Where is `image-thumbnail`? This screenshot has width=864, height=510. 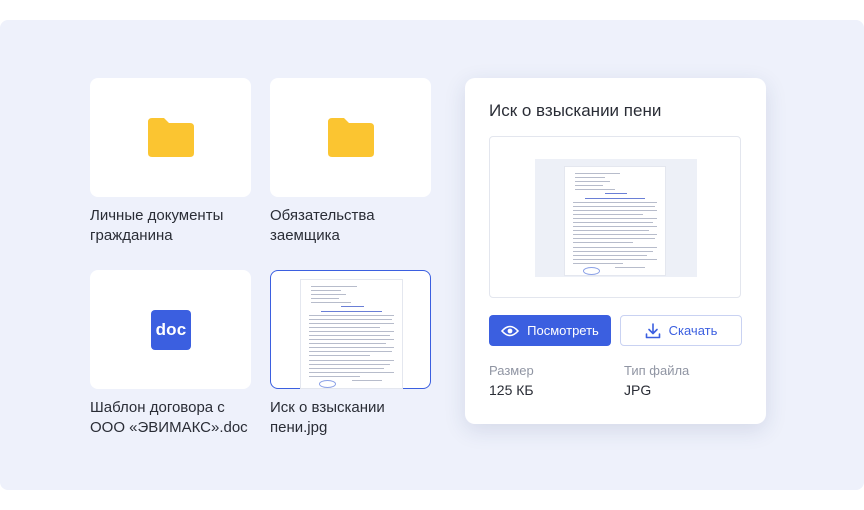
image-thumbnail is located at coordinates (351, 334).